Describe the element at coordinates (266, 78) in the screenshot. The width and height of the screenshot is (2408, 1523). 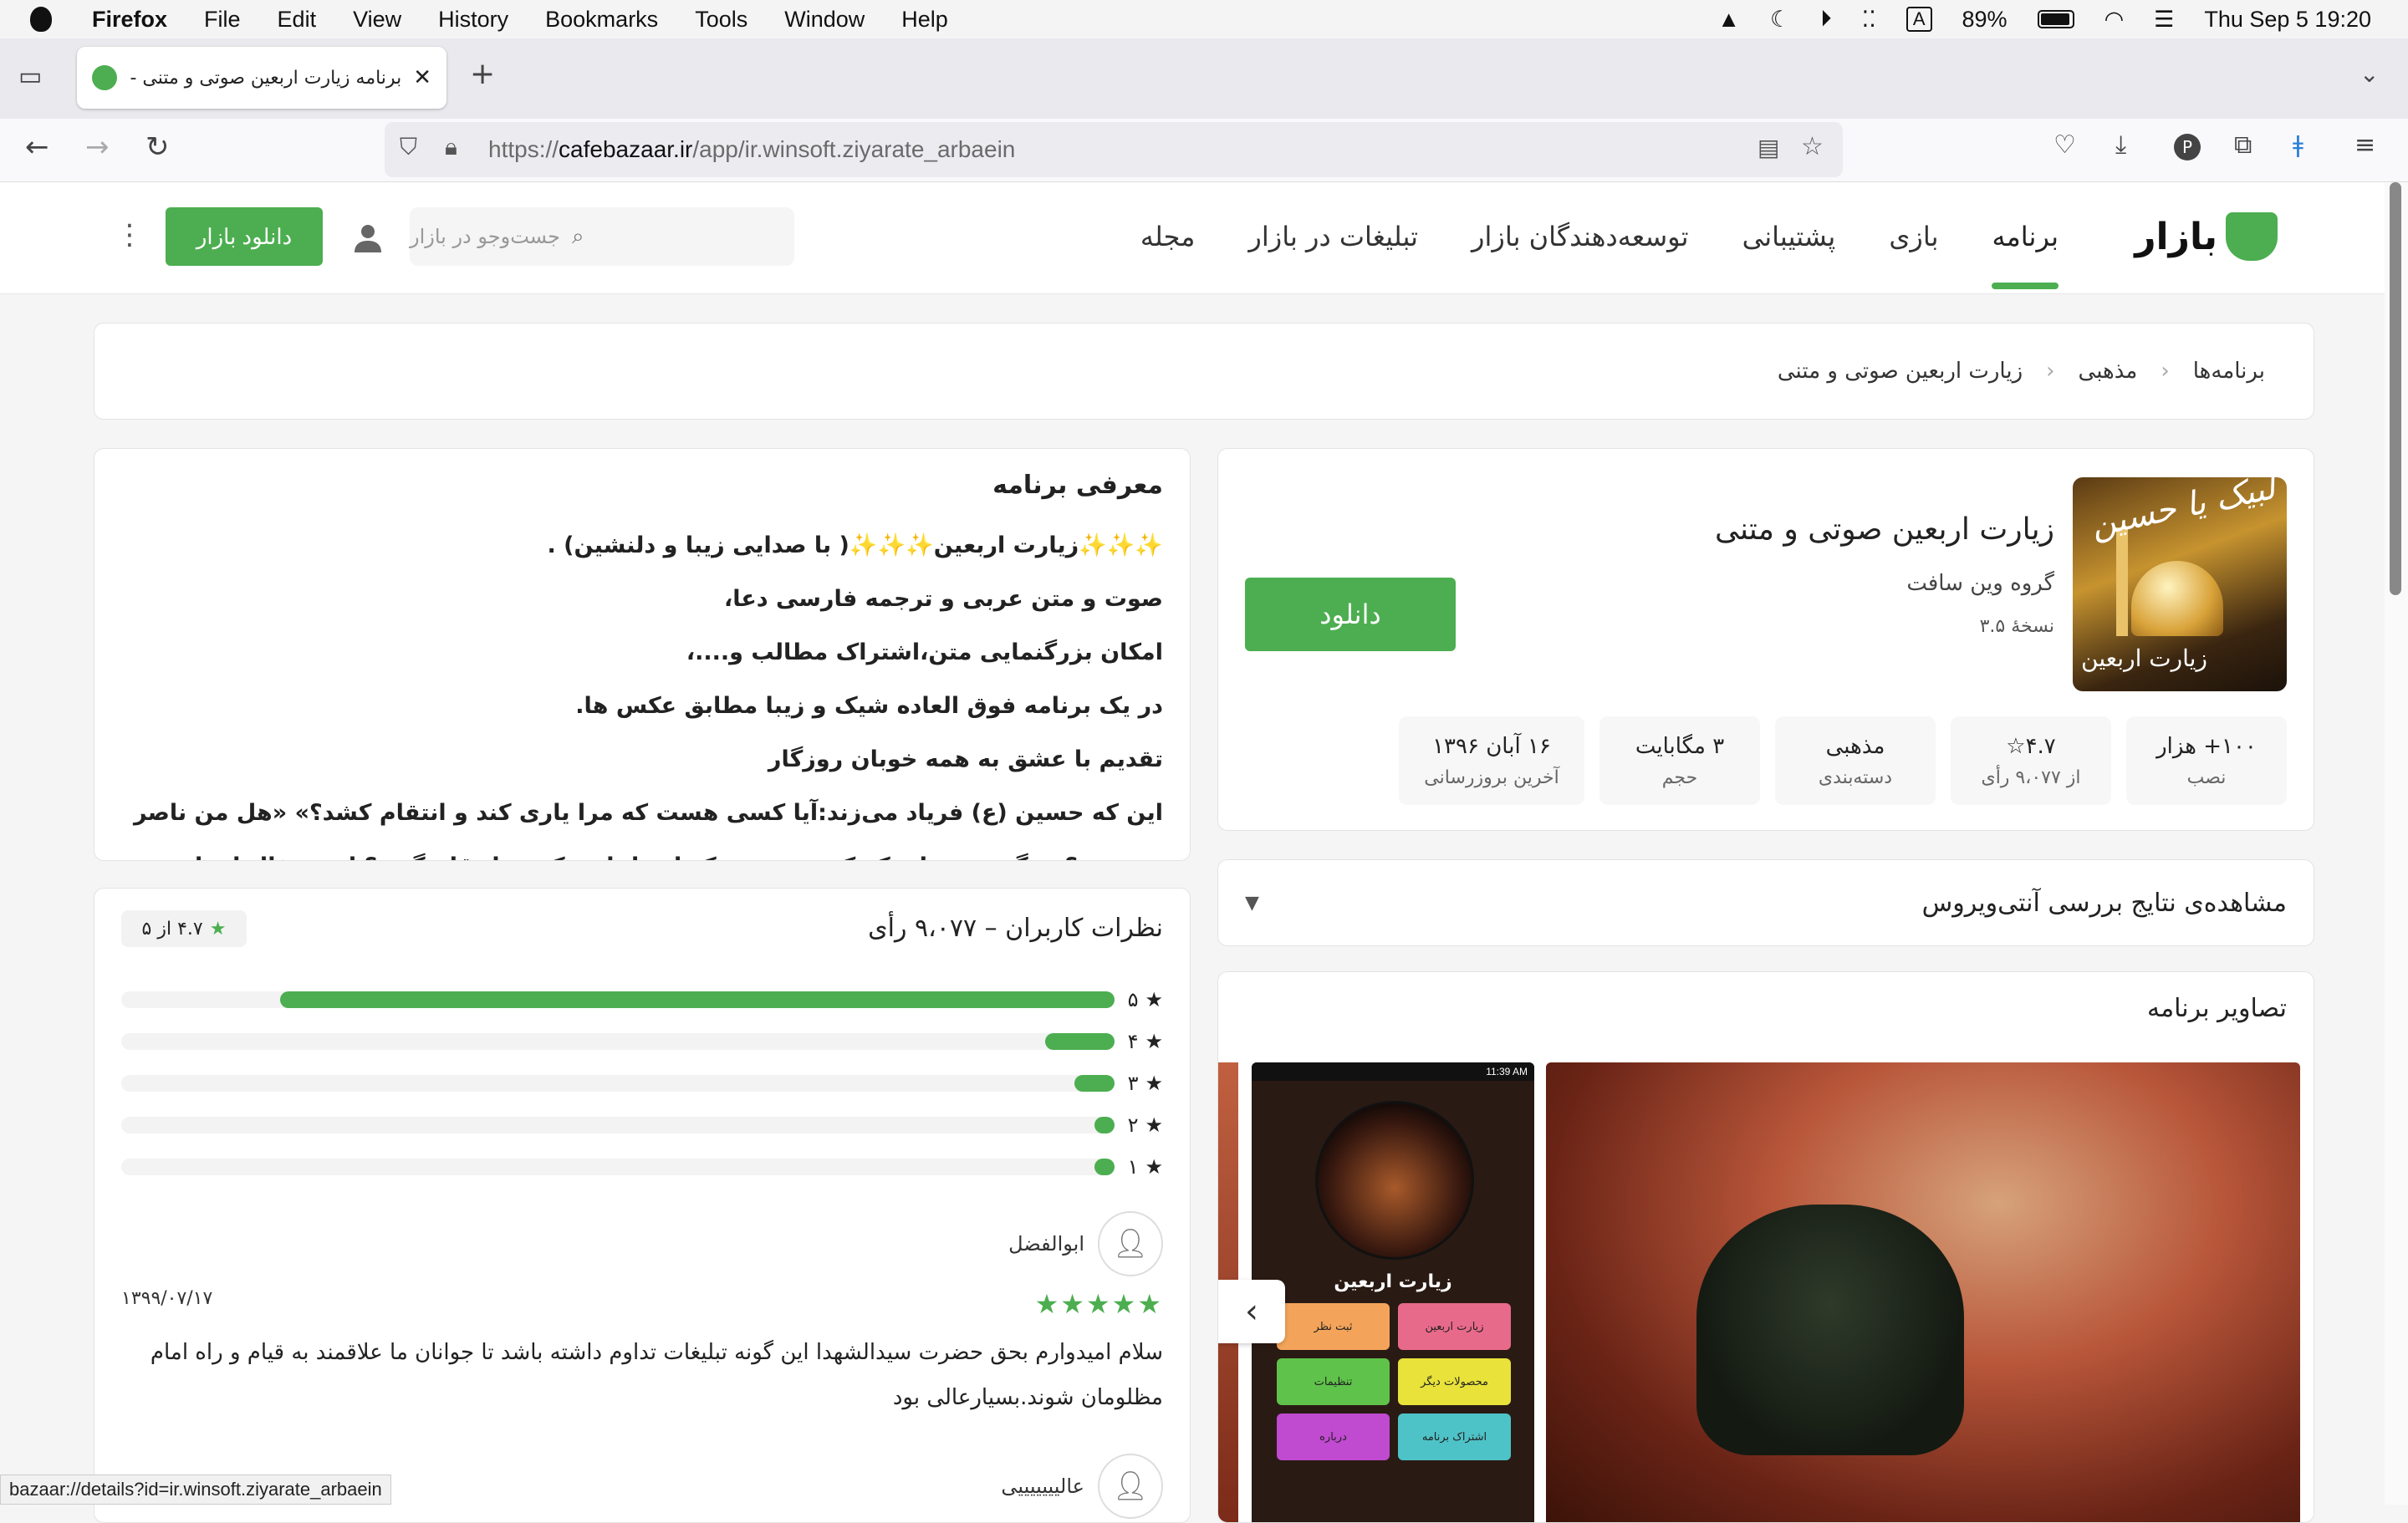
I see `tab-title: برنامه زیارت اربعین صوتی و متنی - دانلود` at that location.